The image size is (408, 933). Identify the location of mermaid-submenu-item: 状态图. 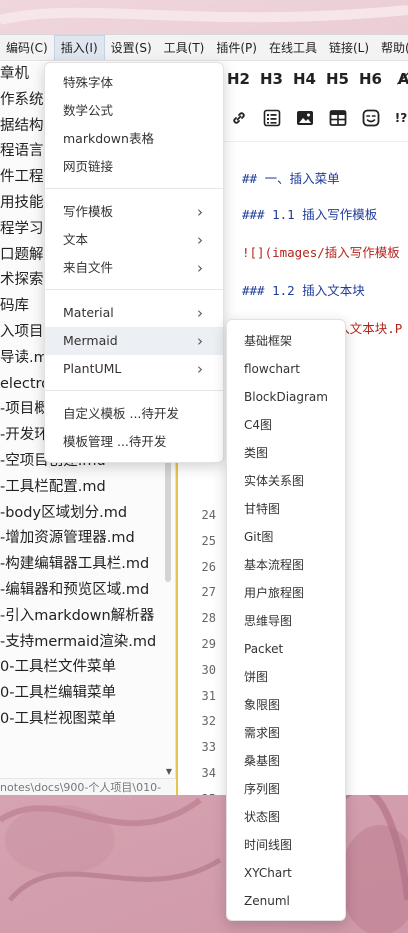
(286, 817).